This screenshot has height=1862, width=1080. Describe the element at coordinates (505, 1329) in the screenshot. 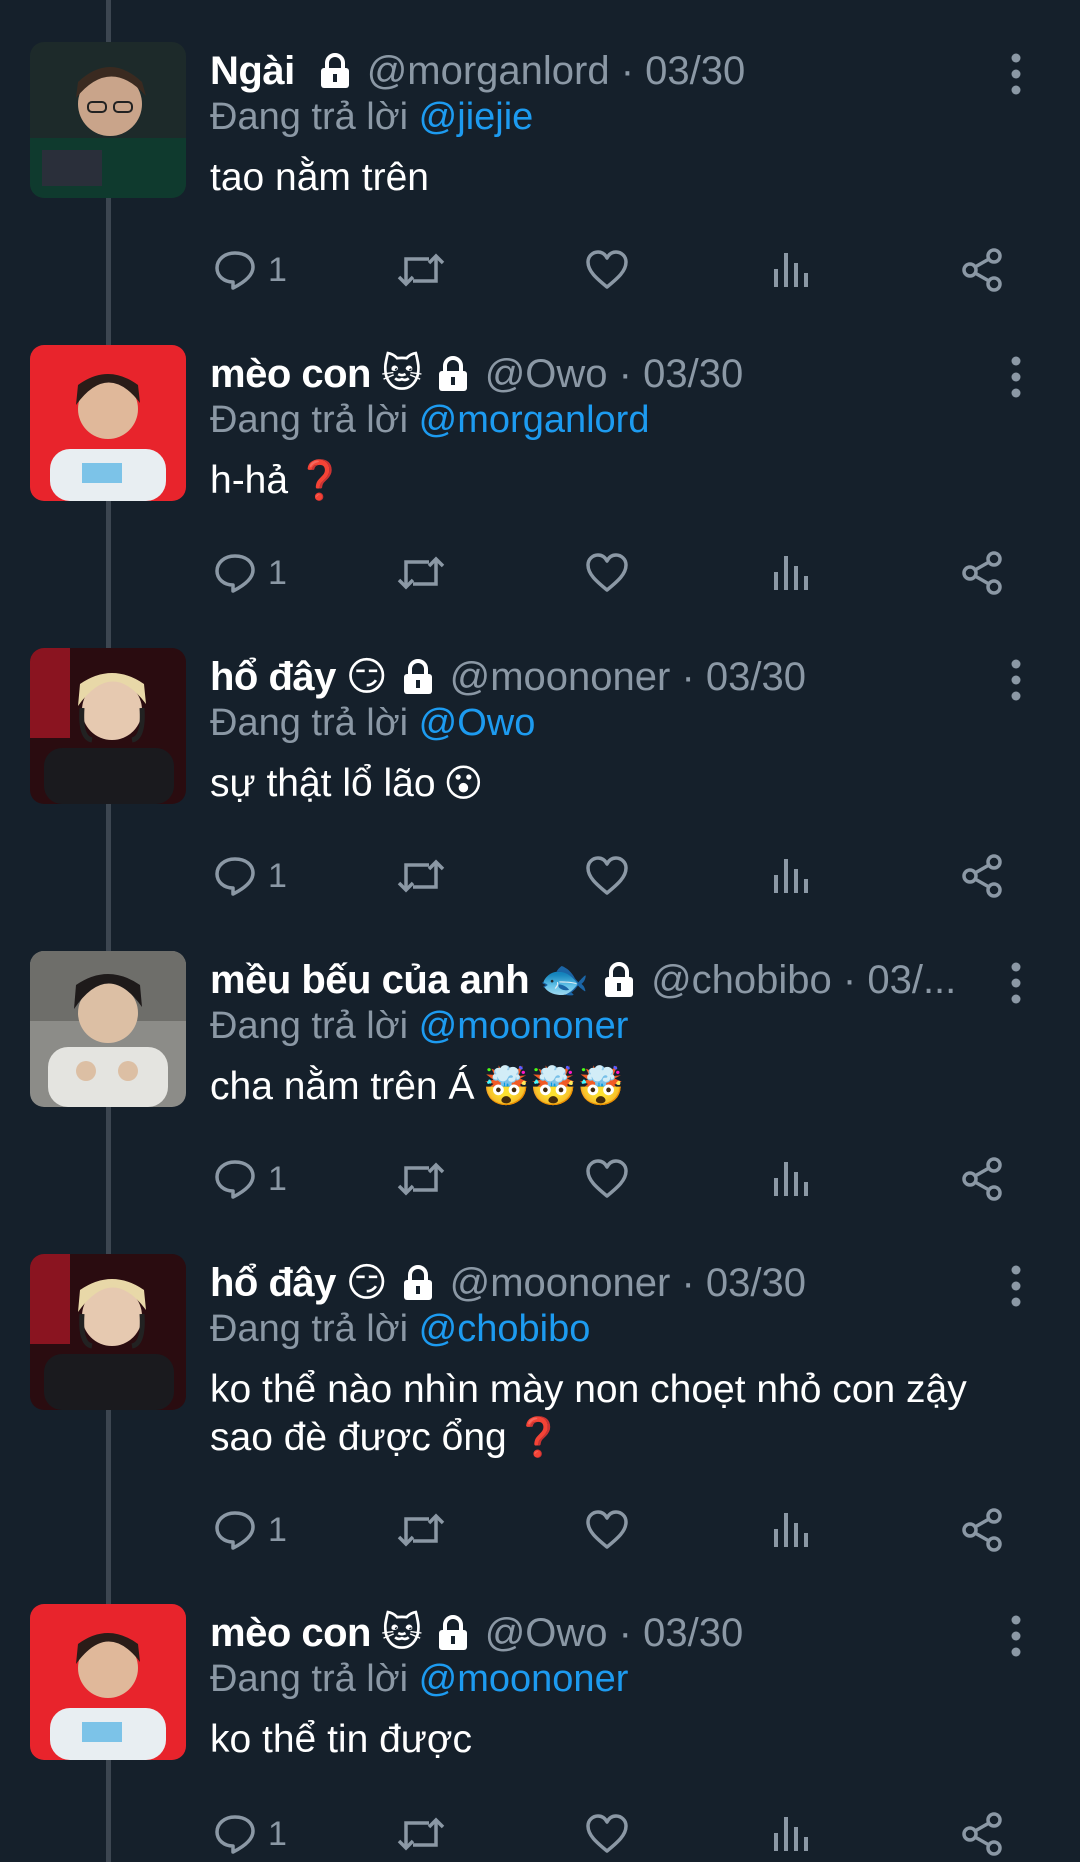

I see `mention-link: @chobibo` at that location.